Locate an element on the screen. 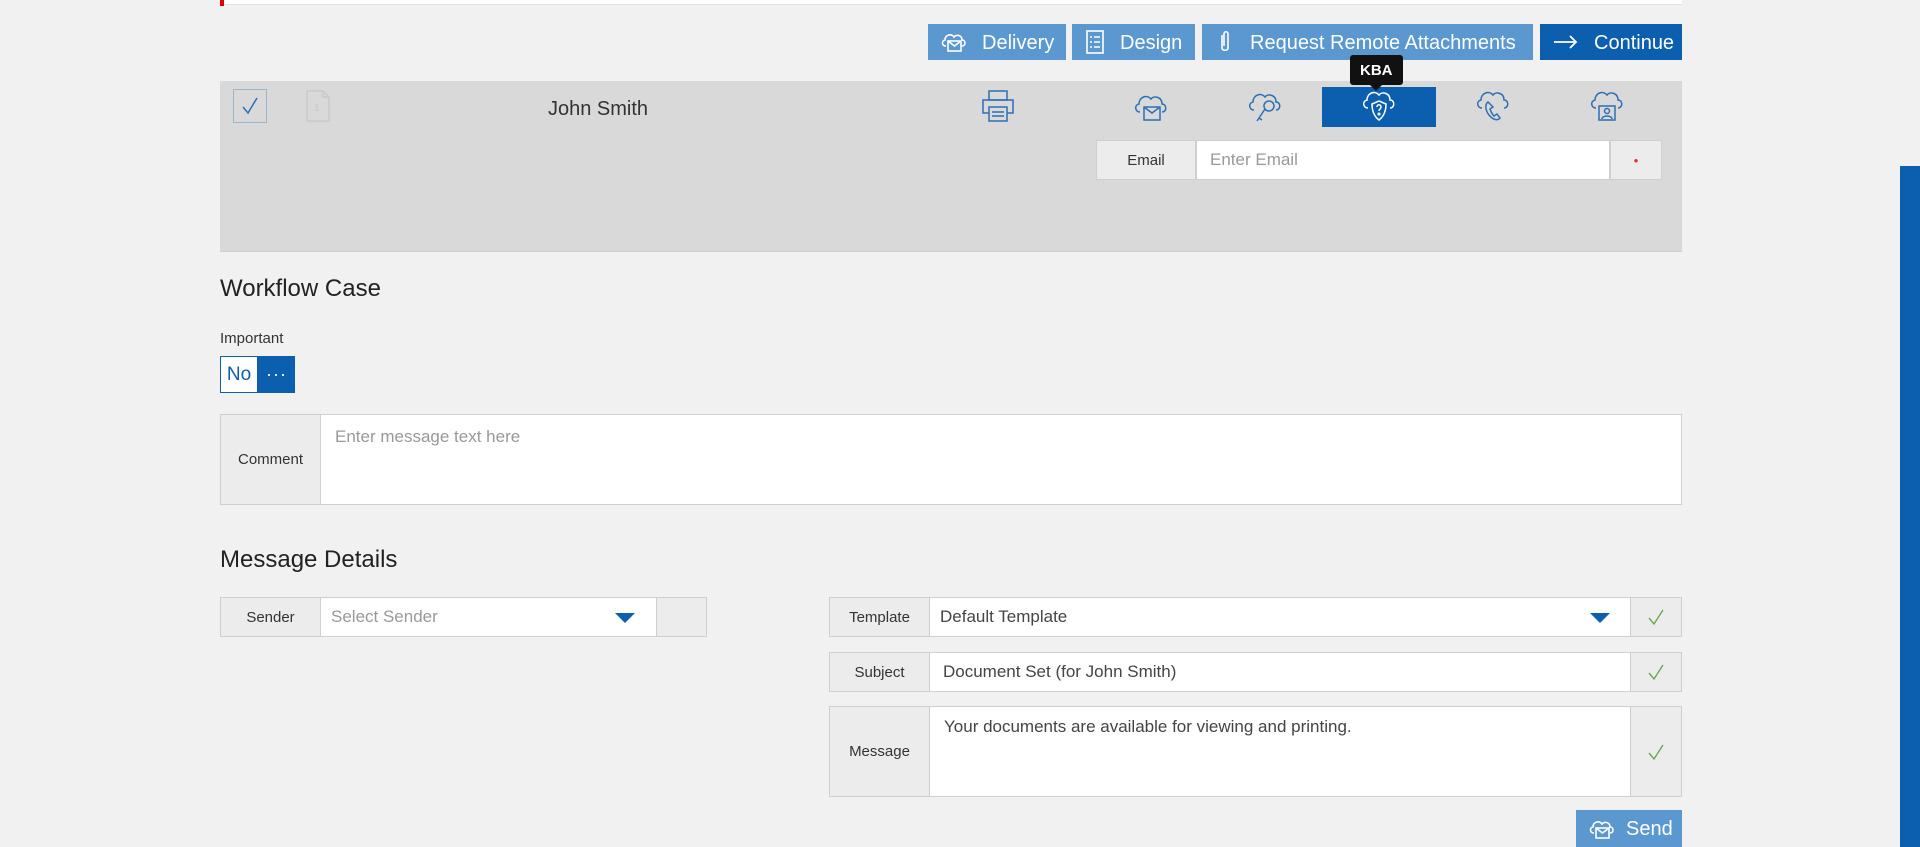  scrollbar is located at coordinates (1910, 423).